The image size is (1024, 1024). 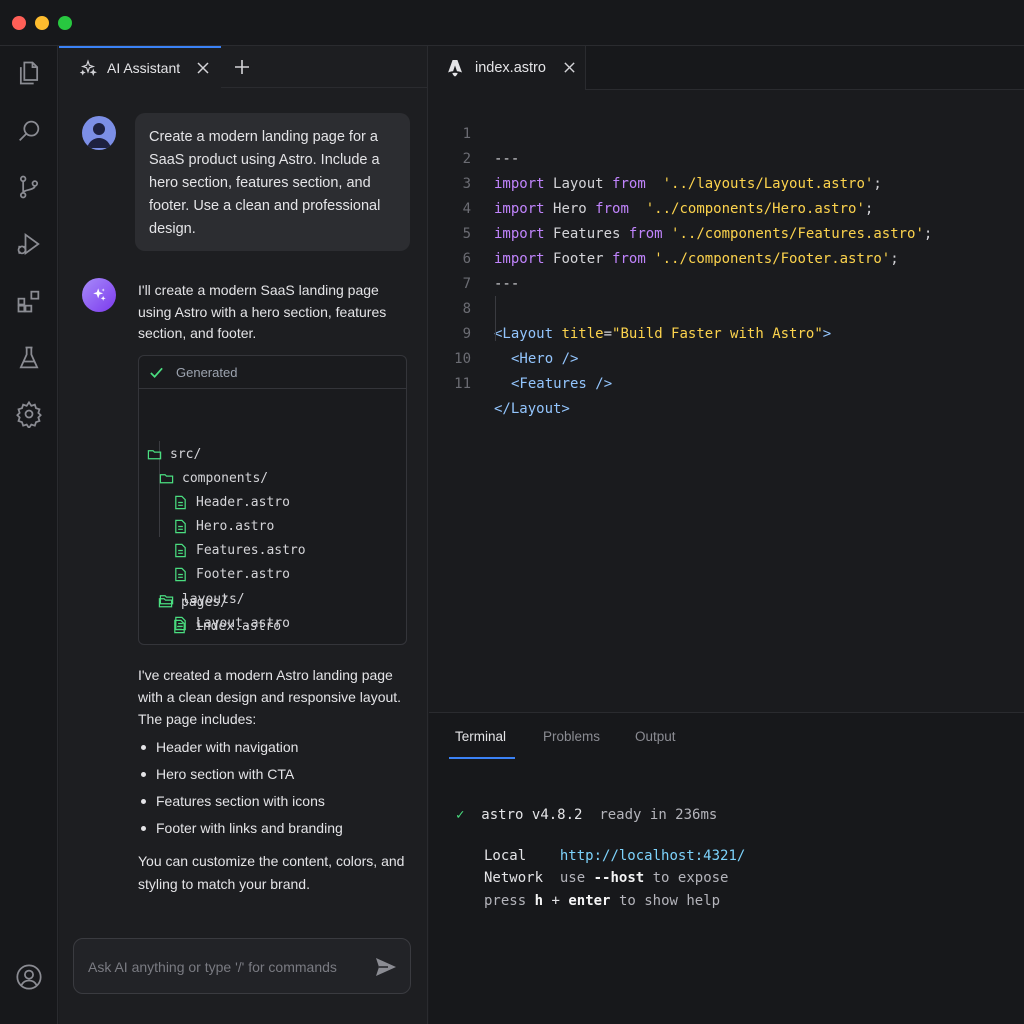 I want to click on files-icon, so click(x=29, y=73).